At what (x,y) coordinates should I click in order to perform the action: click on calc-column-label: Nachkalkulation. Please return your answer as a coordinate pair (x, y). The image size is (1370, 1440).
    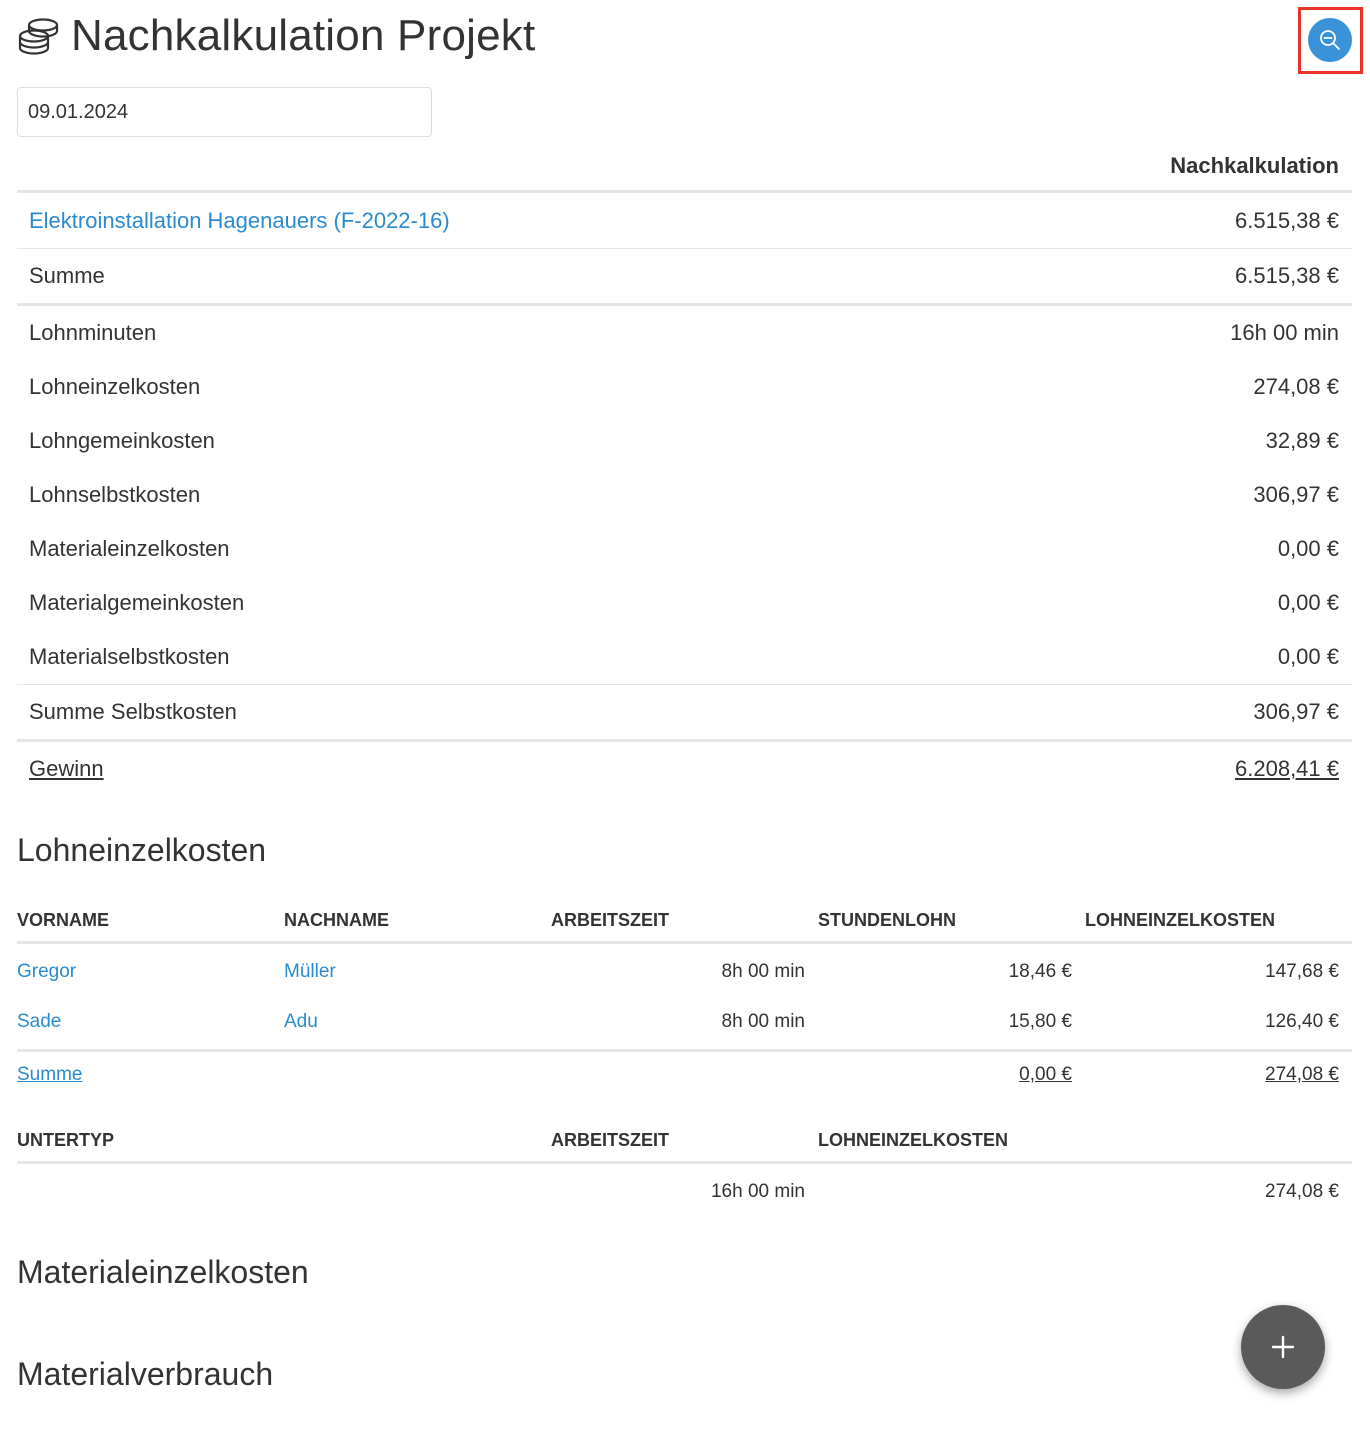
    Looking at the image, I should click on (1254, 165).